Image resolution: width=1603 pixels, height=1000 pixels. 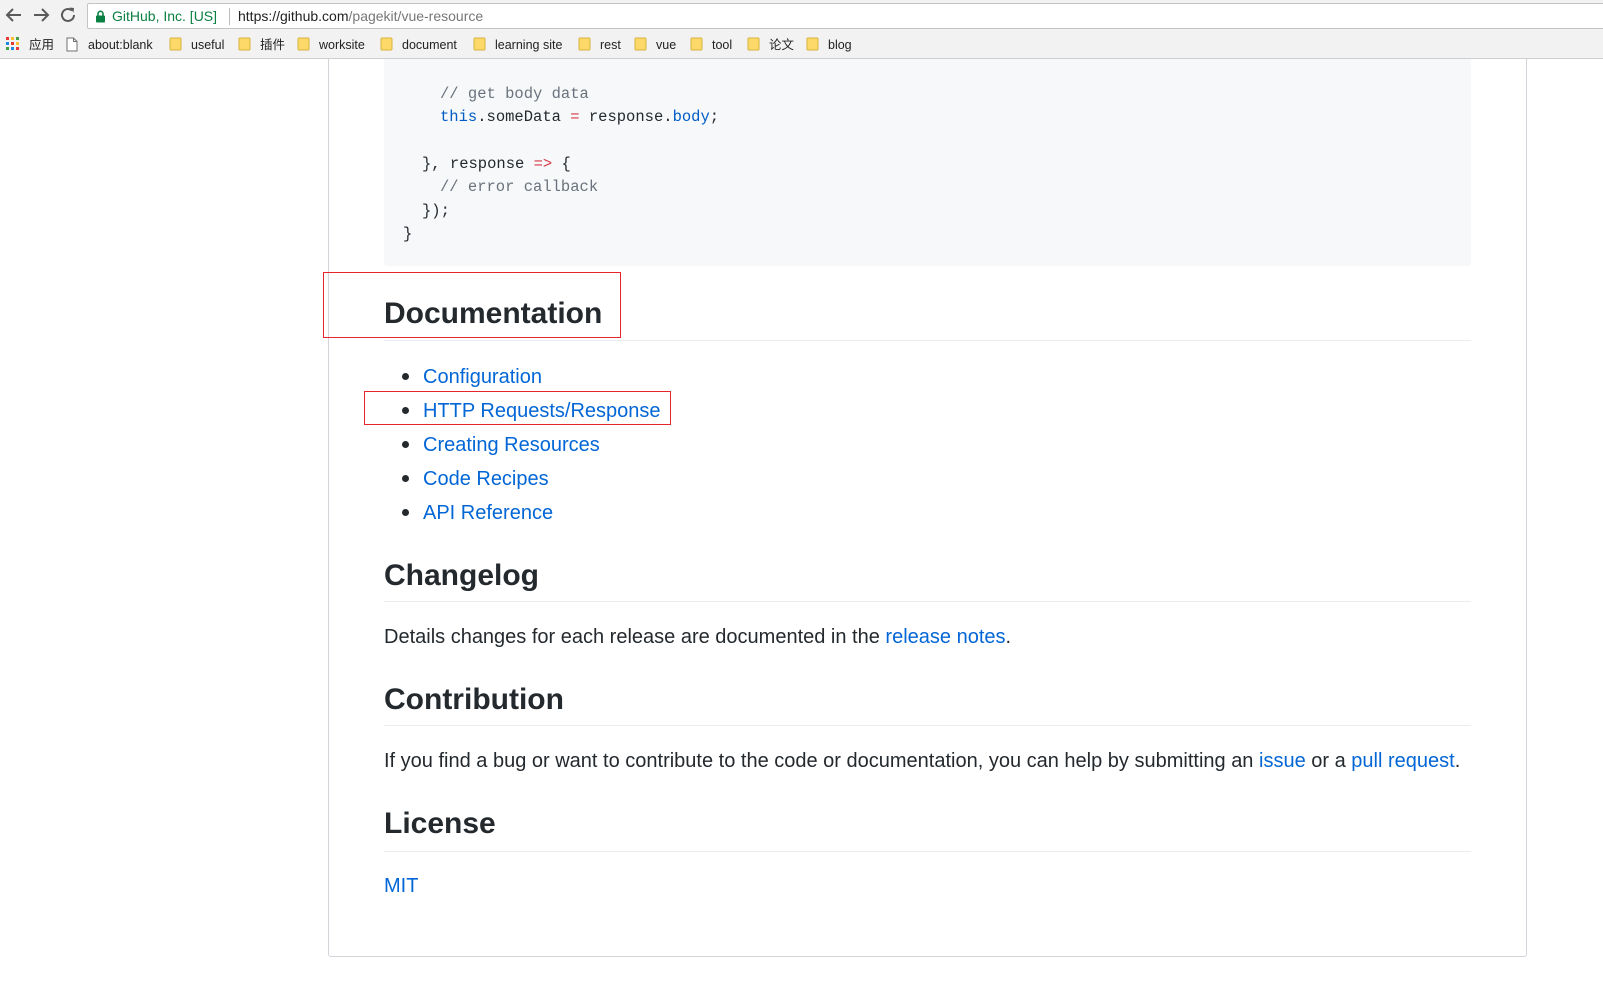 What do you see at coordinates (927, 725) in the screenshot?
I see `contribution-divider` at bounding box center [927, 725].